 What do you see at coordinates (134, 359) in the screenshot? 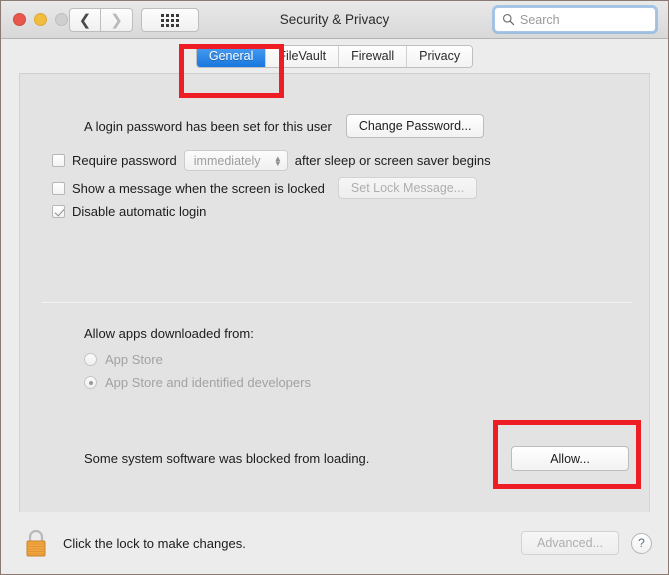
I see `app-store-label: App Store` at bounding box center [134, 359].